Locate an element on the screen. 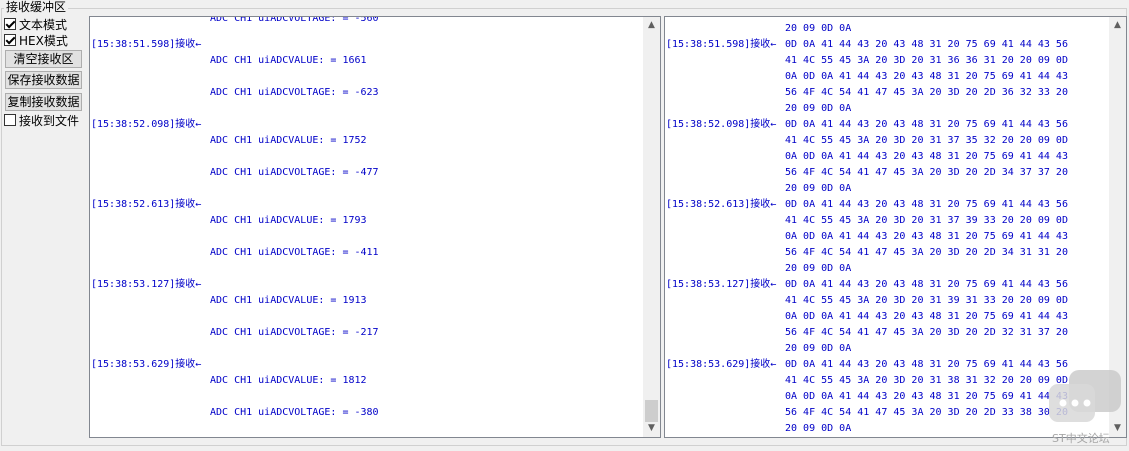 This screenshot has height=451, width=1129. adc-voltage-line: ADC CH1 uiADCVOLTAGE: = -217 is located at coordinates (294, 332).